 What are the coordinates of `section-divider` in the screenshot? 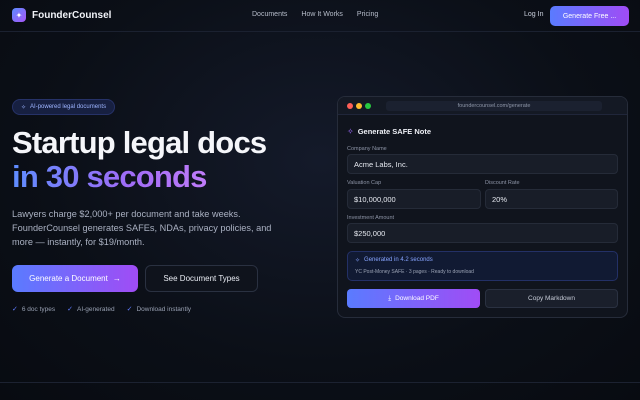 It's located at (320, 382).